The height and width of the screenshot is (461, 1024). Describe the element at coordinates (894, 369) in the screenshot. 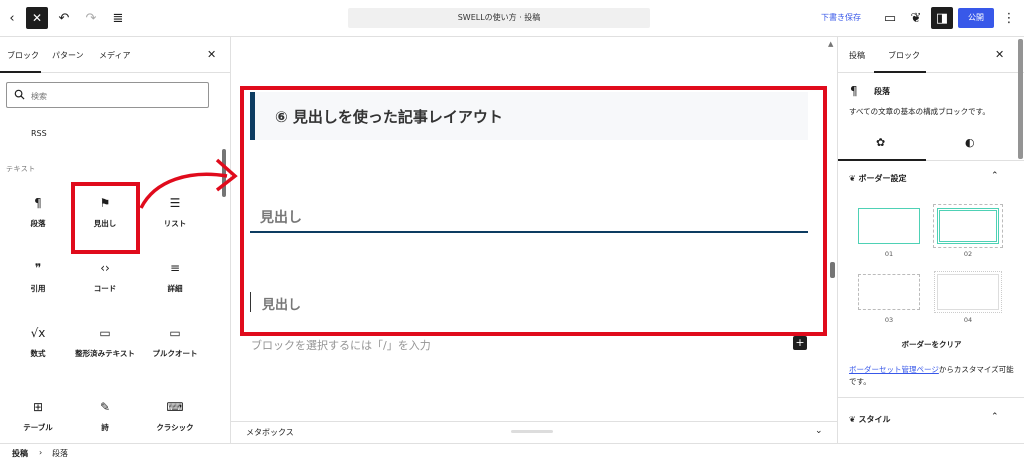

I see `border-manage-link: ボーダーセット管理ページ` at that location.